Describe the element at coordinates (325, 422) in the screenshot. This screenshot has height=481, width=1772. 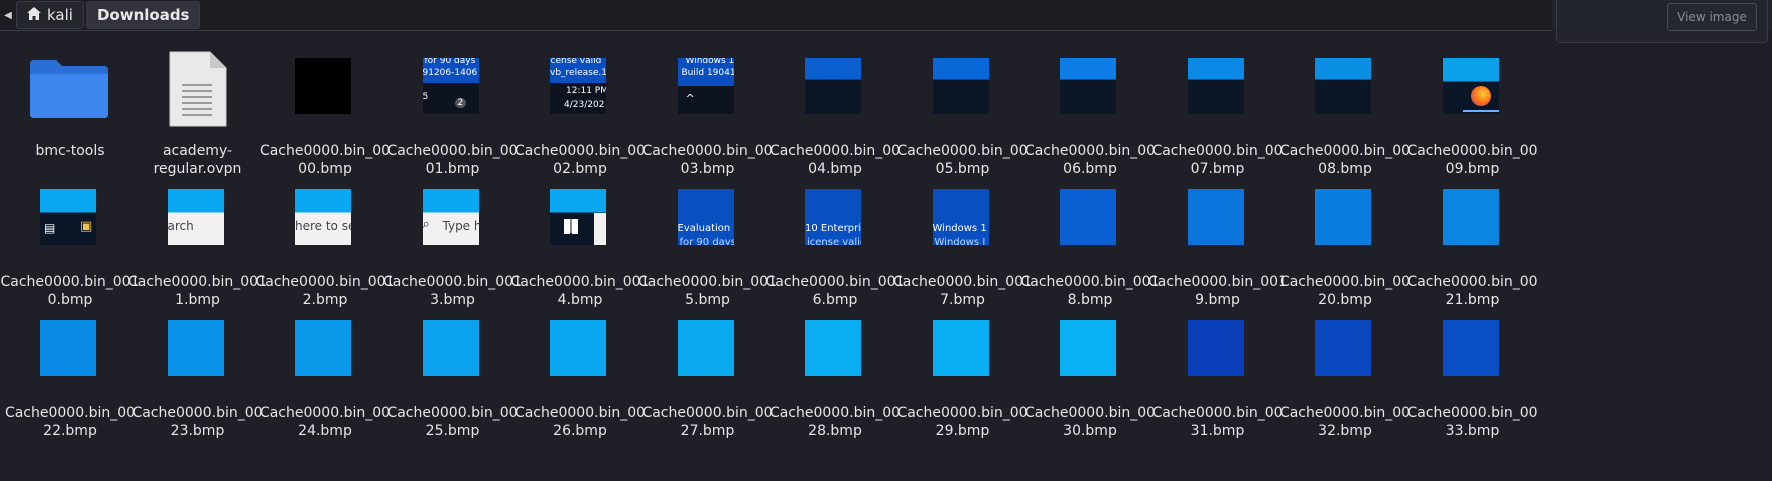
I see `file-name: Cache0000.bin_00 24.bmp` at that location.